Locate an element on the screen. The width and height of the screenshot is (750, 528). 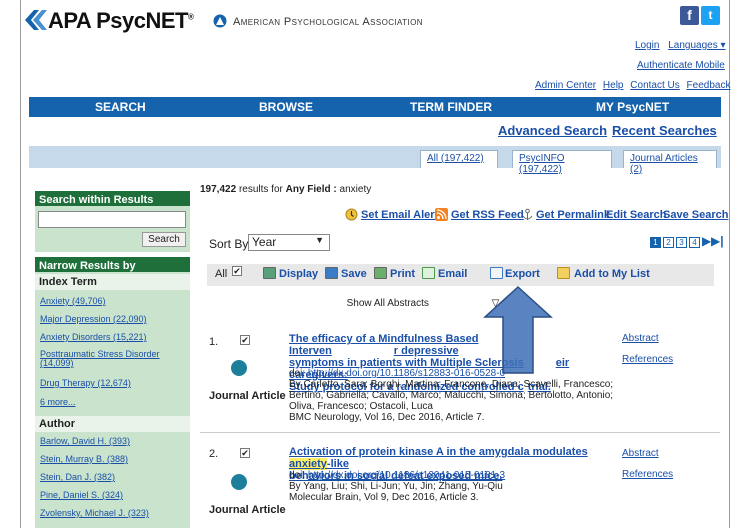
author-item: Zvolensky, Michael J. (323) is located at coordinates (94, 513).